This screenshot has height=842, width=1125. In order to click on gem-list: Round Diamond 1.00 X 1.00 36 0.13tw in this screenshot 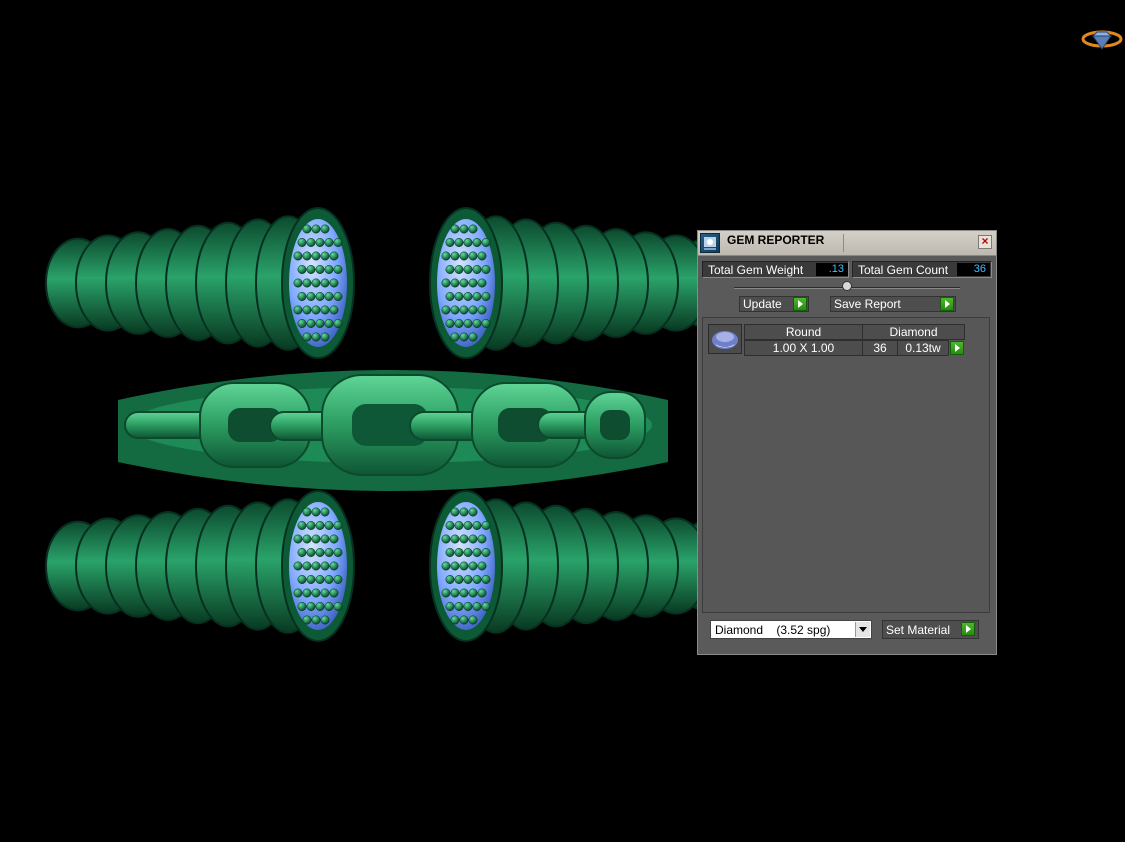, I will do `click(846, 465)`.